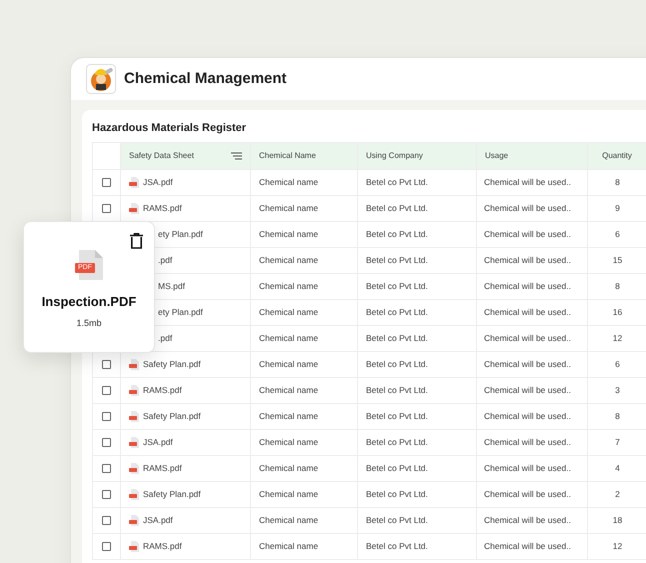 Image resolution: width=646 pixels, height=563 pixels. I want to click on table-cell: 9, so click(617, 208).